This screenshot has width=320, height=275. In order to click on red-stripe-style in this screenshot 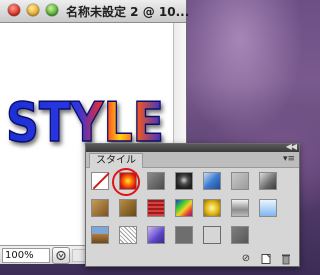, I will do `click(156, 208)`.